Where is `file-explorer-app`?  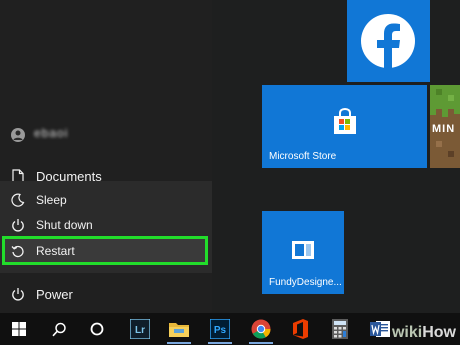 file-explorer-app is located at coordinates (179, 329).